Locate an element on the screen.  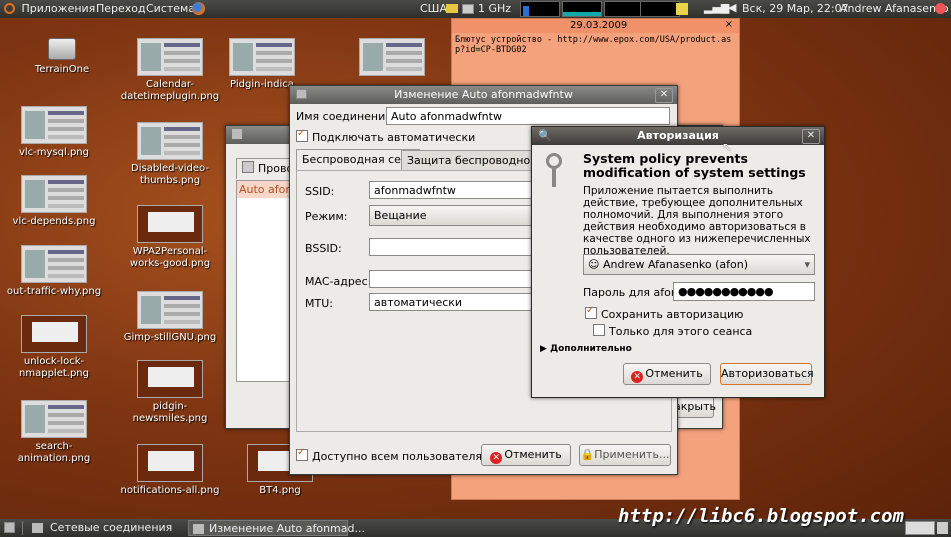
desktop-icon: vlc-depends.png is located at coordinates (54, 201).